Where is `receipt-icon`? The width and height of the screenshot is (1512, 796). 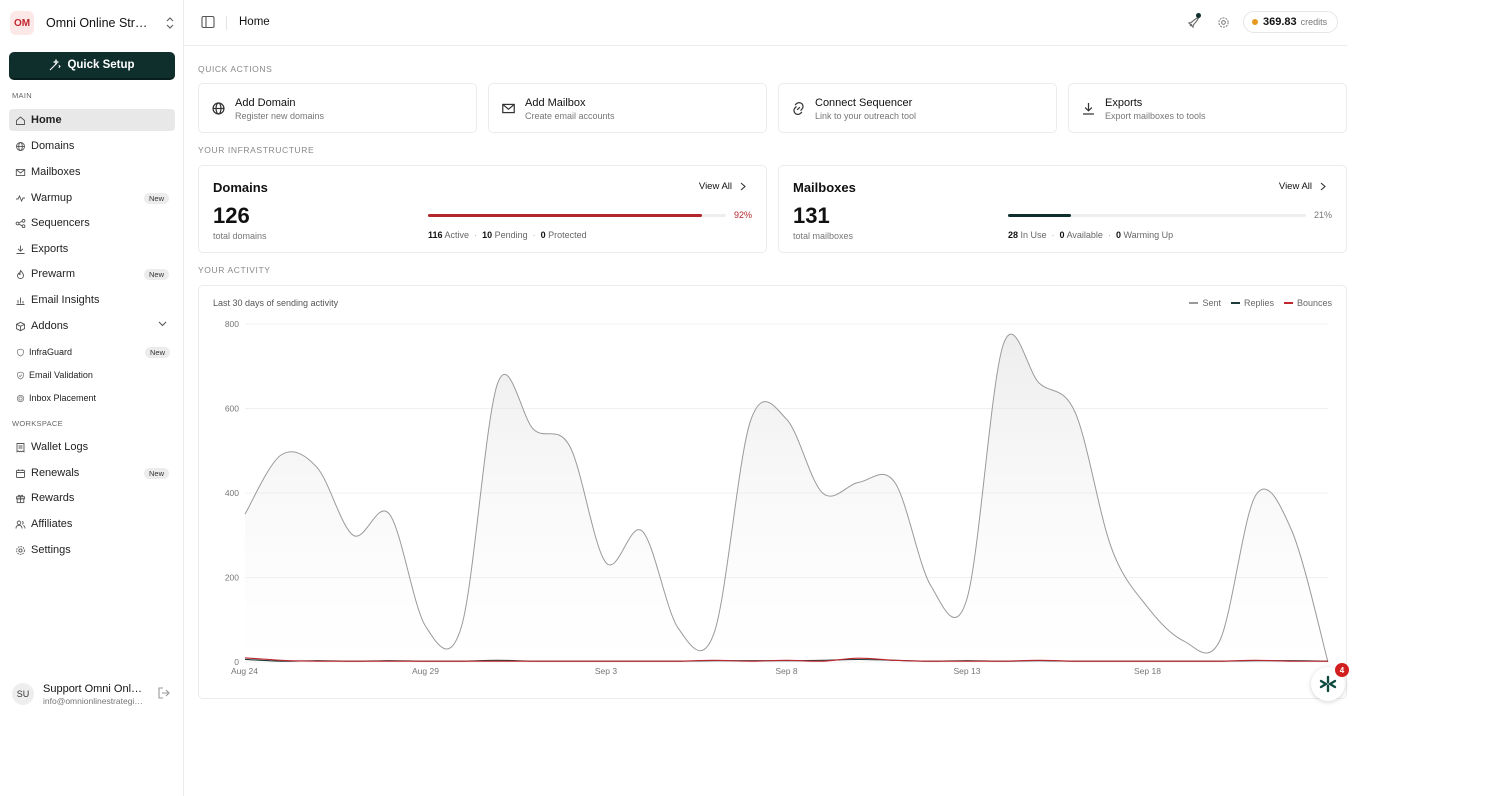
receipt-icon is located at coordinates (20, 447).